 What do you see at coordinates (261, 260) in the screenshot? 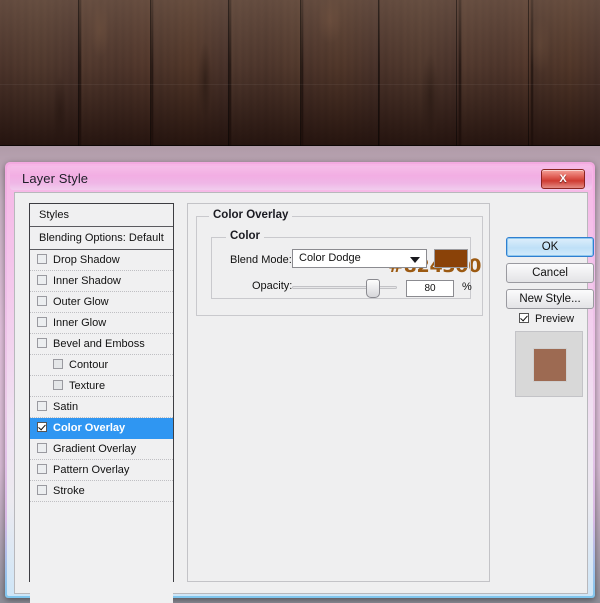
I see `blend-mode-label: Blend Mode:` at bounding box center [261, 260].